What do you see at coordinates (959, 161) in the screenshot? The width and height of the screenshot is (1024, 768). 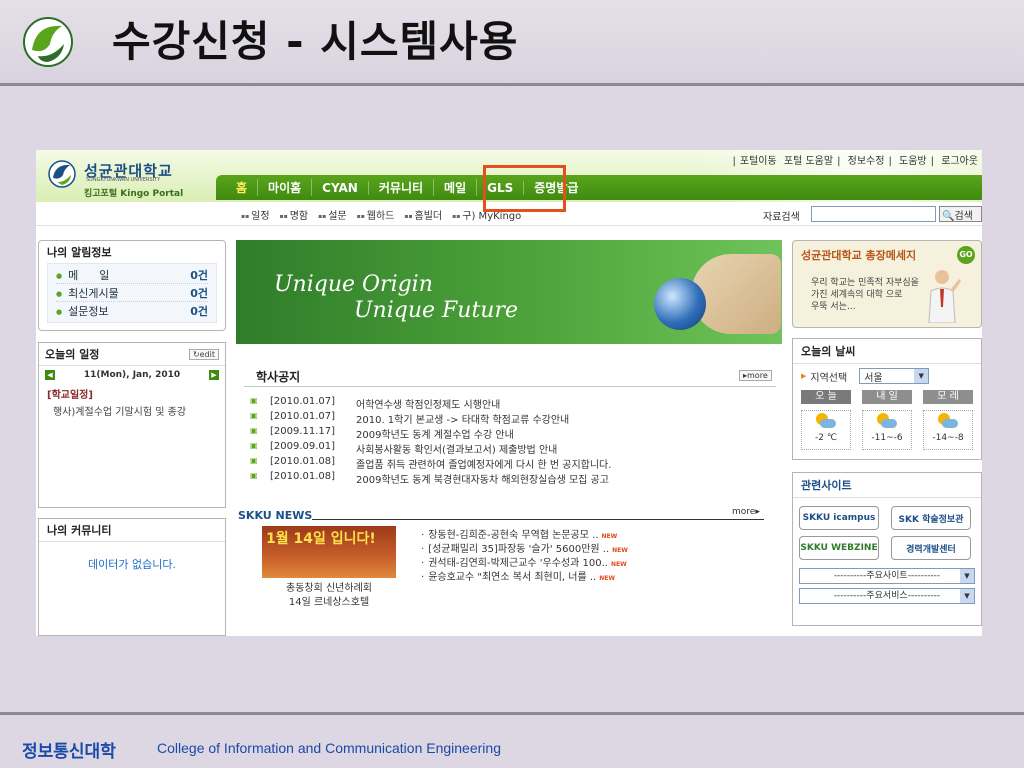 I see `top-link-logout: 로그아웃` at bounding box center [959, 161].